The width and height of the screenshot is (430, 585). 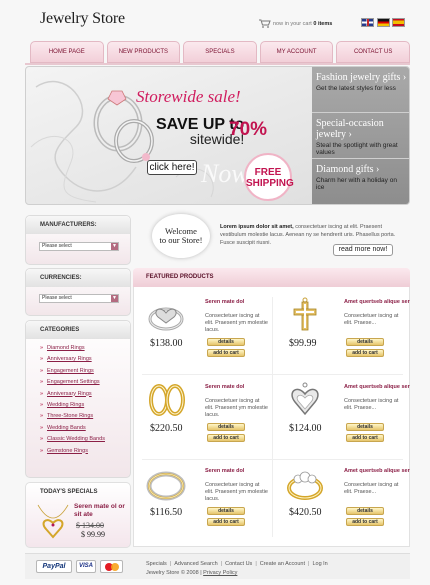 What do you see at coordinates (82, 19) in the screenshot?
I see `store-logo: Jewelry Store` at bounding box center [82, 19].